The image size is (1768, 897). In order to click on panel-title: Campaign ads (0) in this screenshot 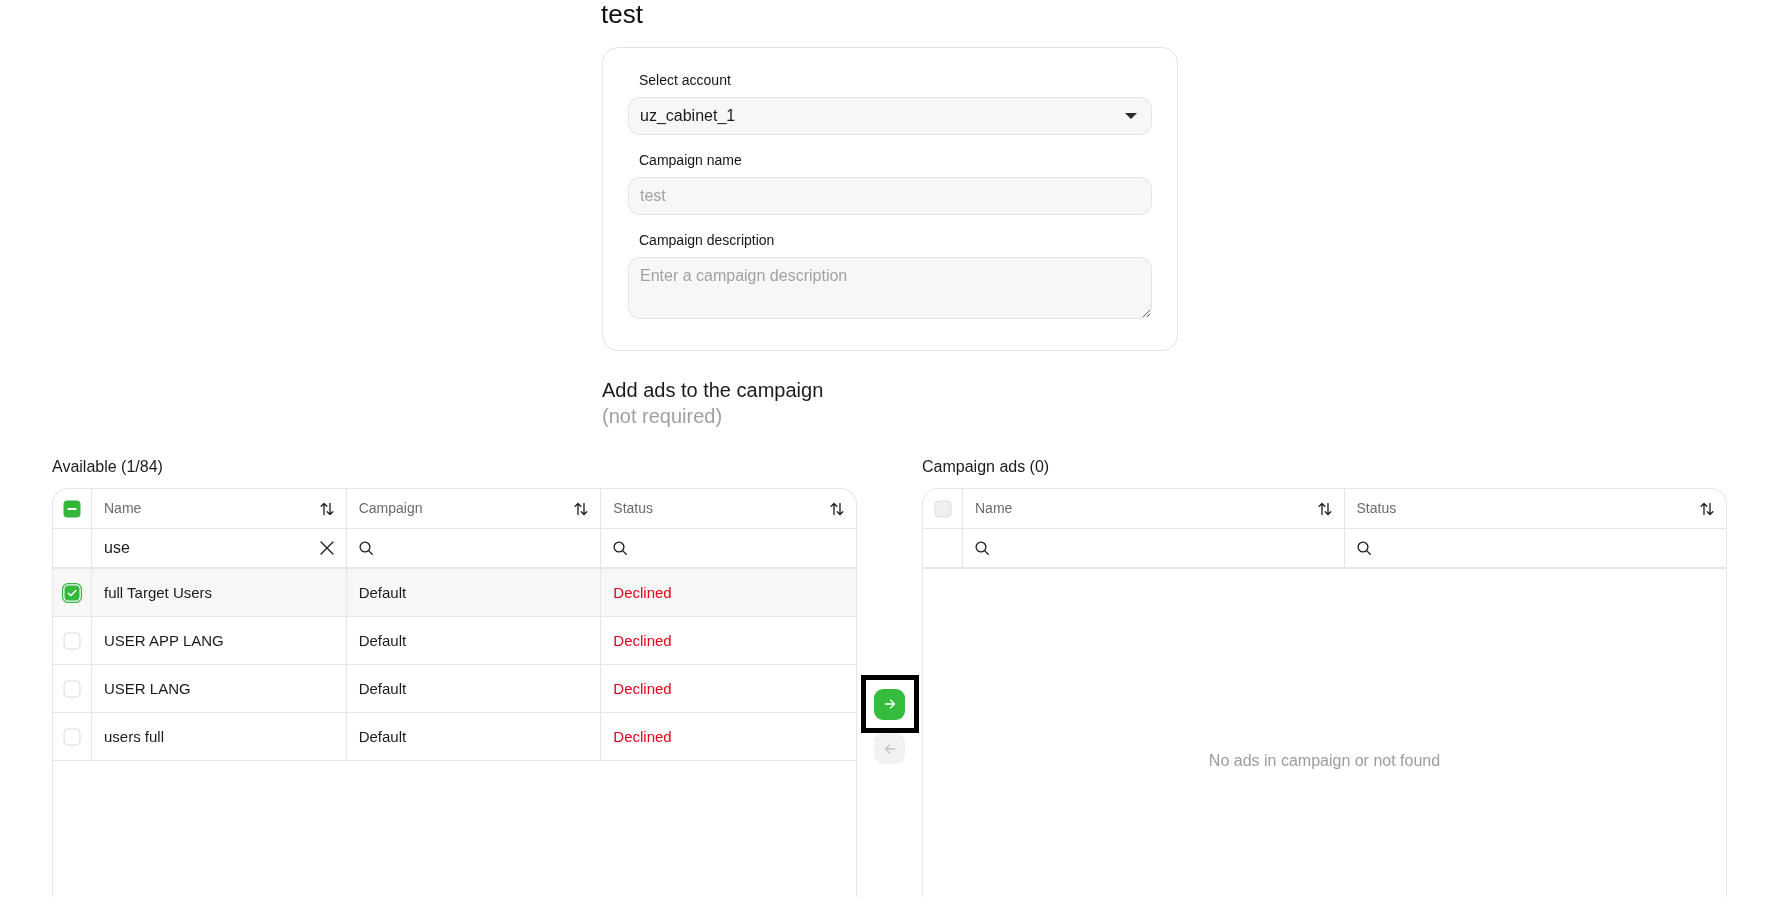, I will do `click(986, 467)`.